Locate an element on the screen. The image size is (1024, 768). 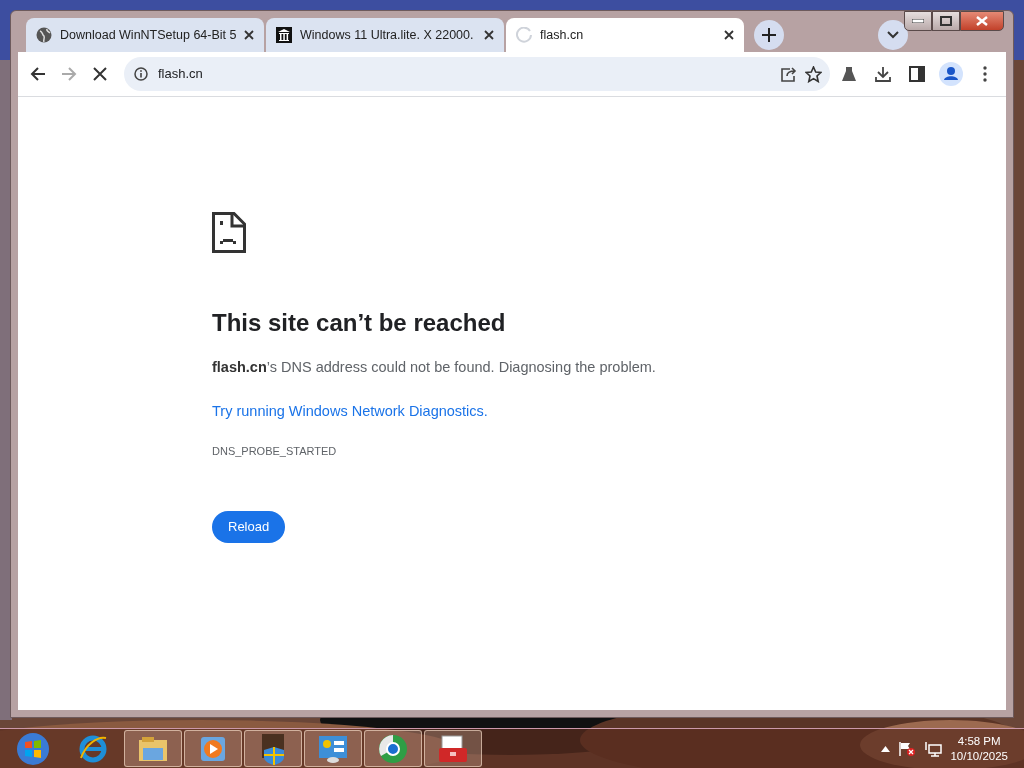
plus-icon is located at coordinates (769, 35).